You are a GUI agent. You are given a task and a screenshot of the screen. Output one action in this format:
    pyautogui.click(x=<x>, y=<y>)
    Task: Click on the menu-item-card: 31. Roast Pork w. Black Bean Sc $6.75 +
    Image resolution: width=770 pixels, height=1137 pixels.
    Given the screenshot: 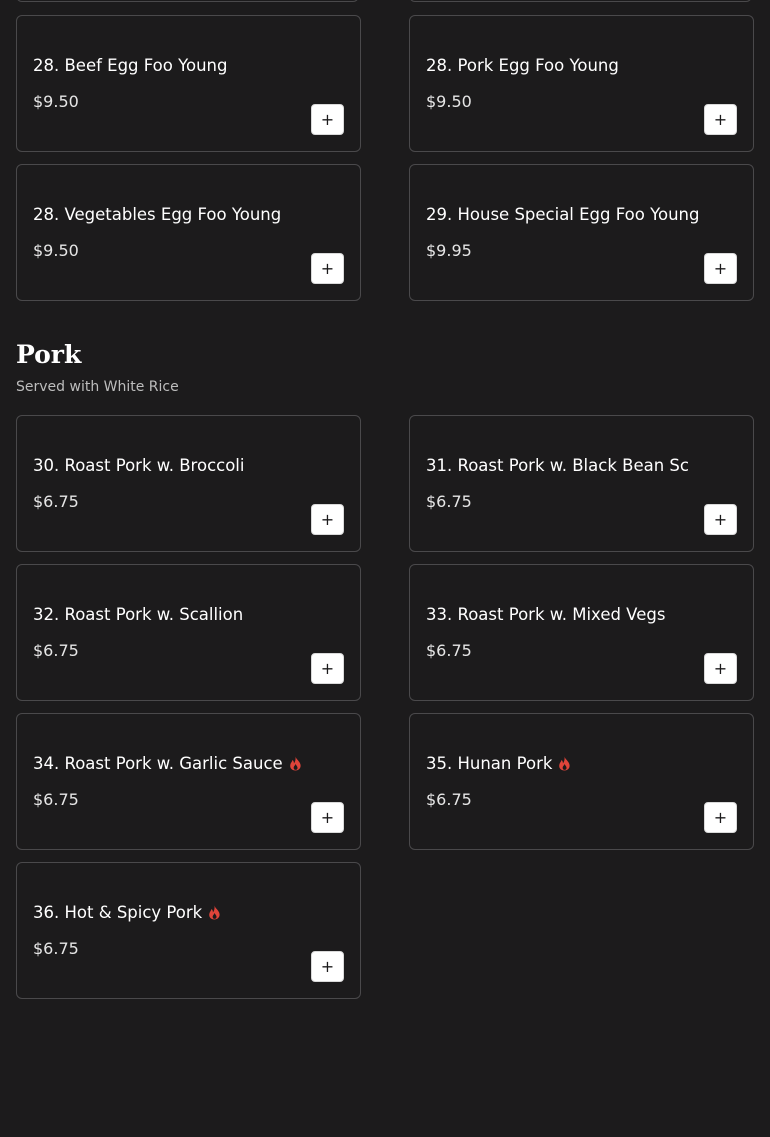 What is the action you would take?
    pyautogui.click(x=581, y=483)
    